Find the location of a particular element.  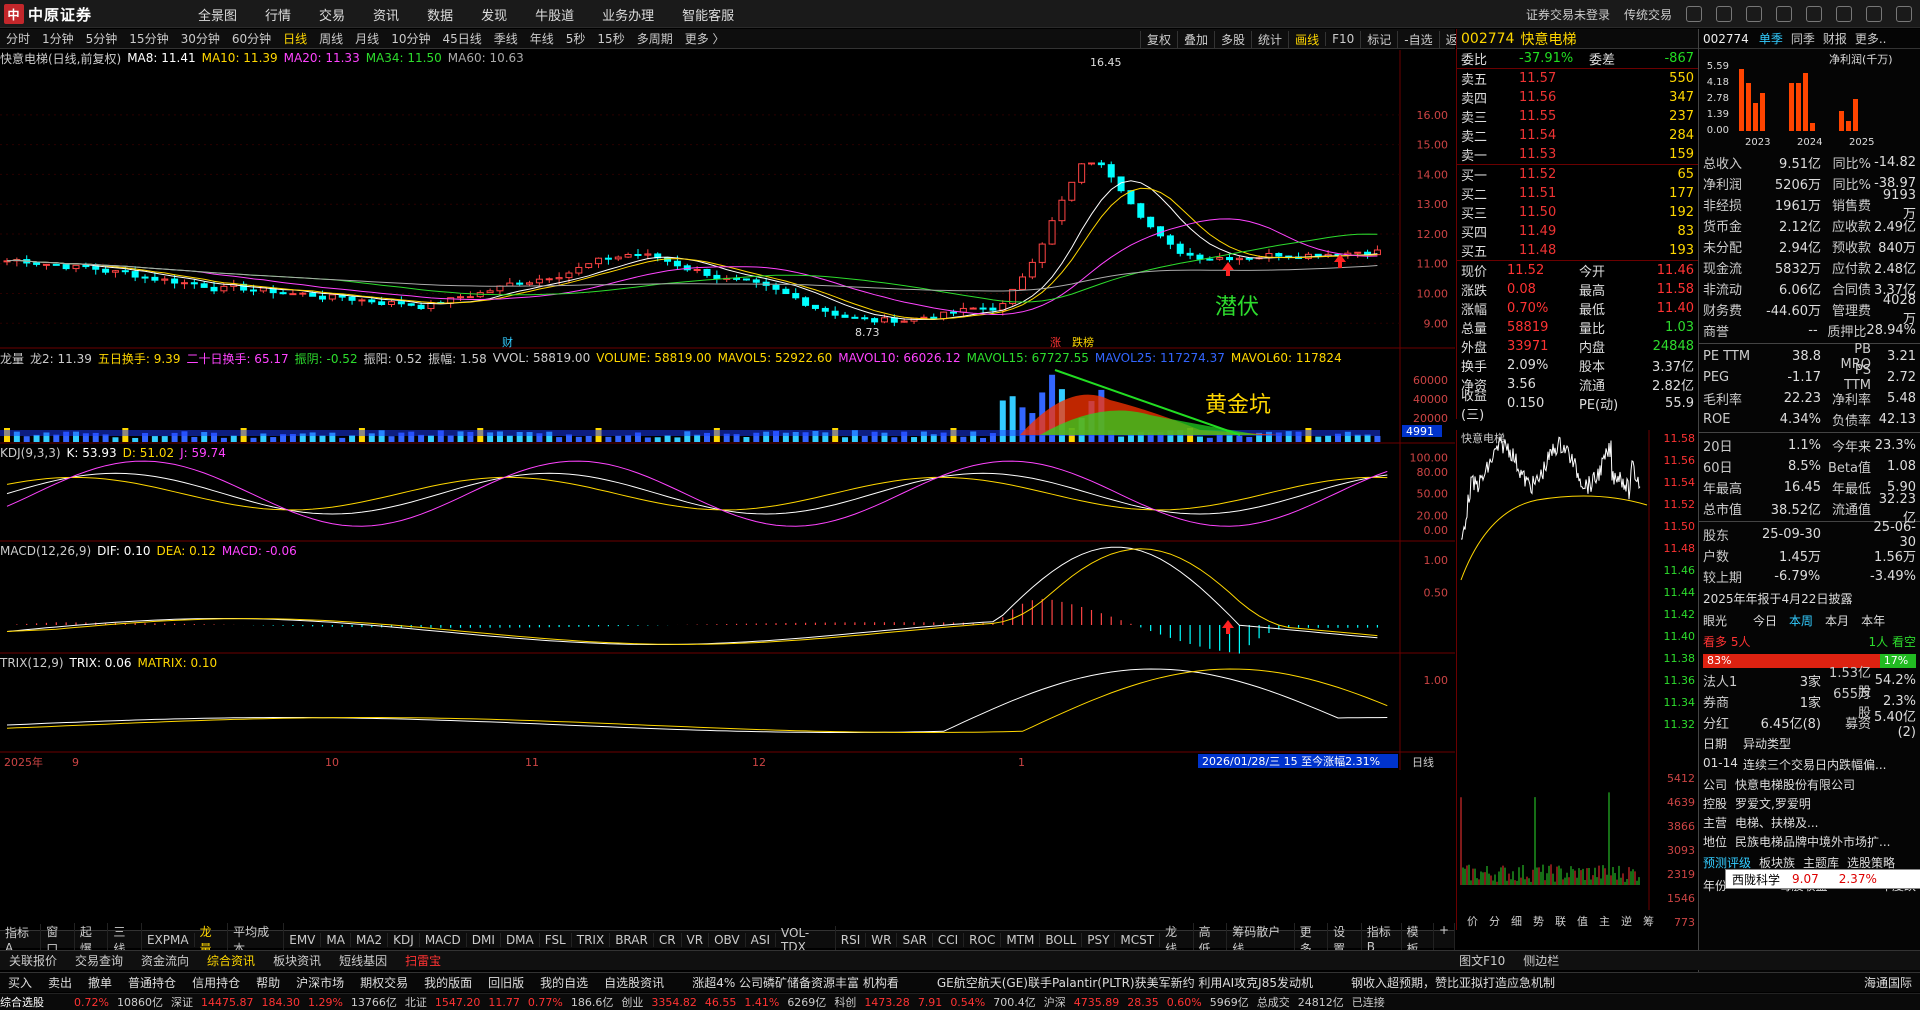

ind-tab-15: TRIX is located at coordinates (591, 939).